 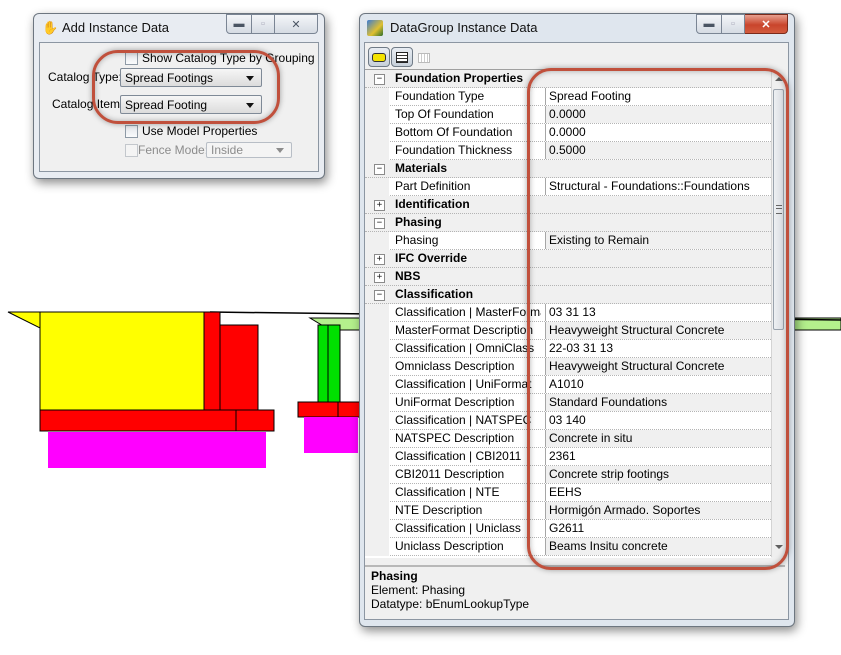 I want to click on grip-icon, so click(x=779, y=209).